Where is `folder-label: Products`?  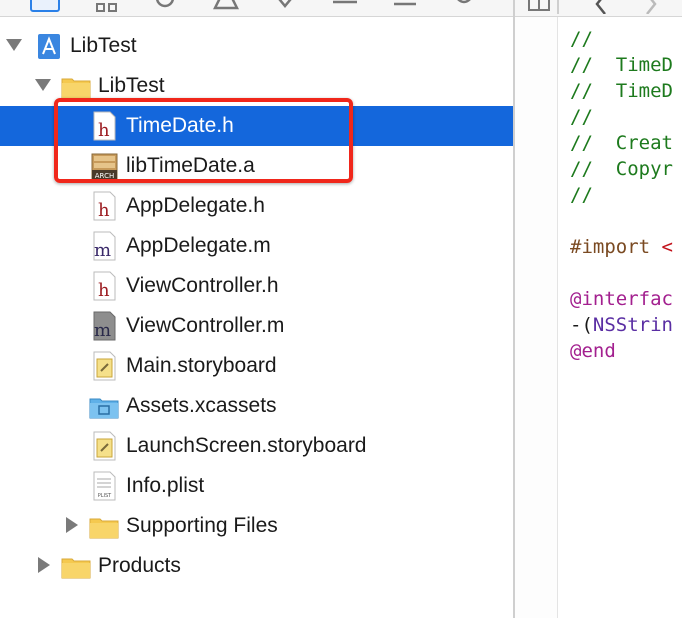 folder-label: Products is located at coordinates (139, 565).